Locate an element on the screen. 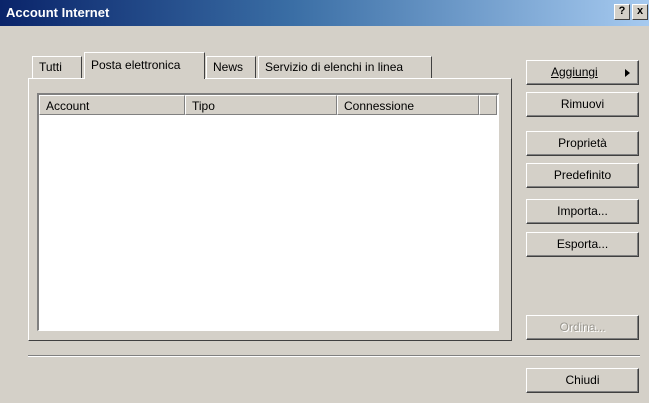 The image size is (649, 403). title-bar: Account Internet ? x is located at coordinates (324, 13).